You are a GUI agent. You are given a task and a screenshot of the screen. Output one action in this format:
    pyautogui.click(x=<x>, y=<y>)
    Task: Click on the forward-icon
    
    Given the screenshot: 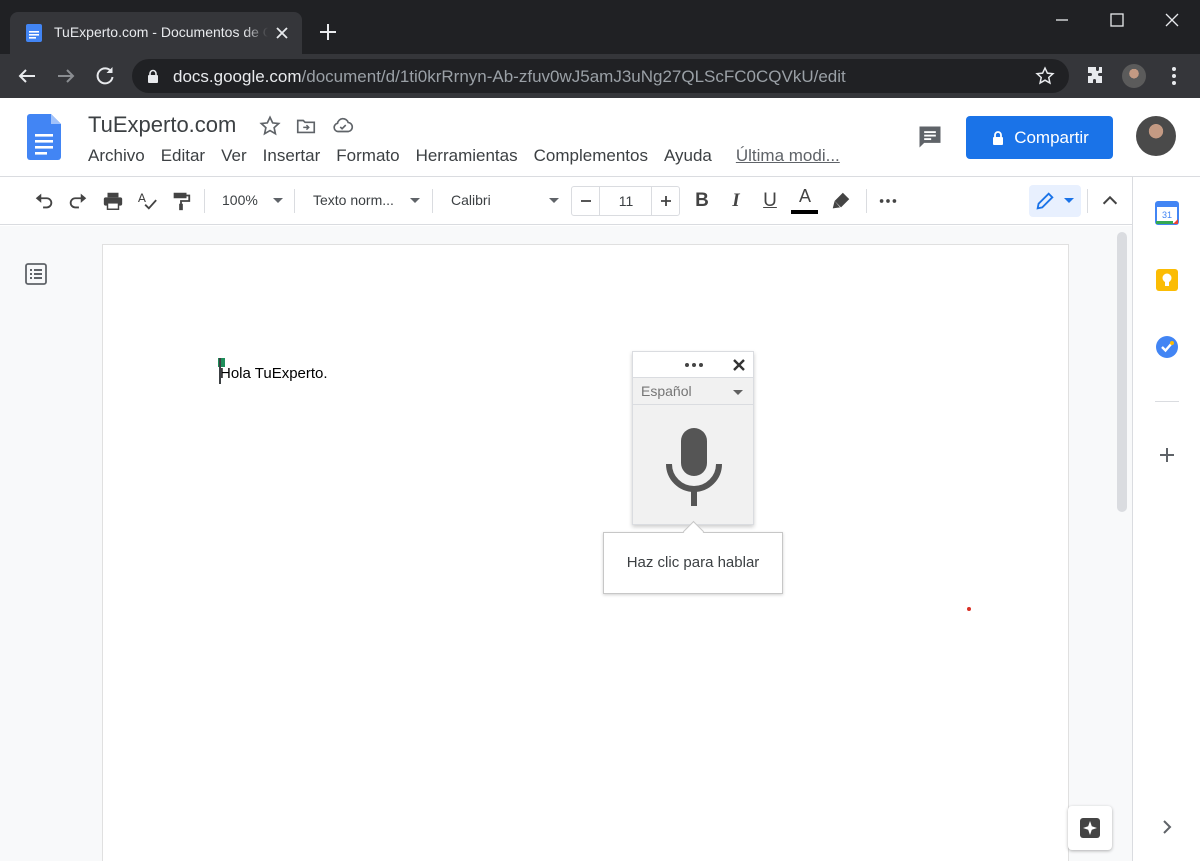 What is the action you would take?
    pyautogui.click(x=66, y=76)
    